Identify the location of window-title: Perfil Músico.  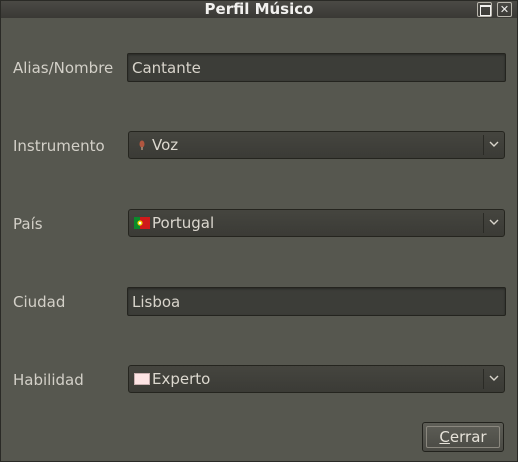
(259, 9).